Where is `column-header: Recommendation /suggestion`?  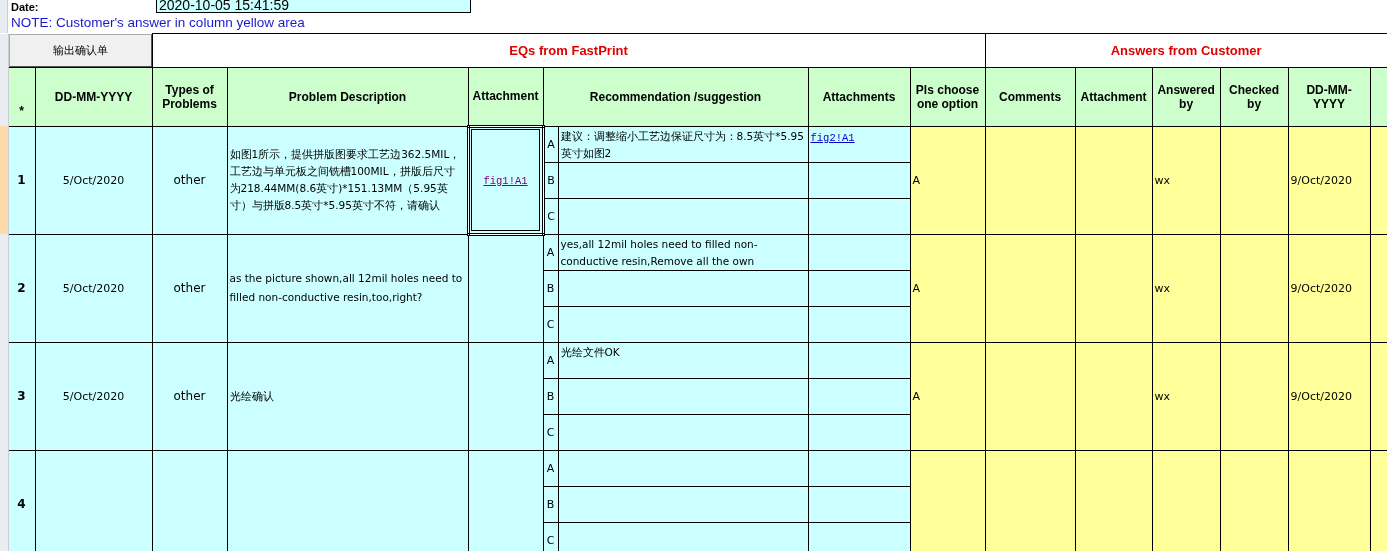 column-header: Recommendation /suggestion is located at coordinates (675, 96).